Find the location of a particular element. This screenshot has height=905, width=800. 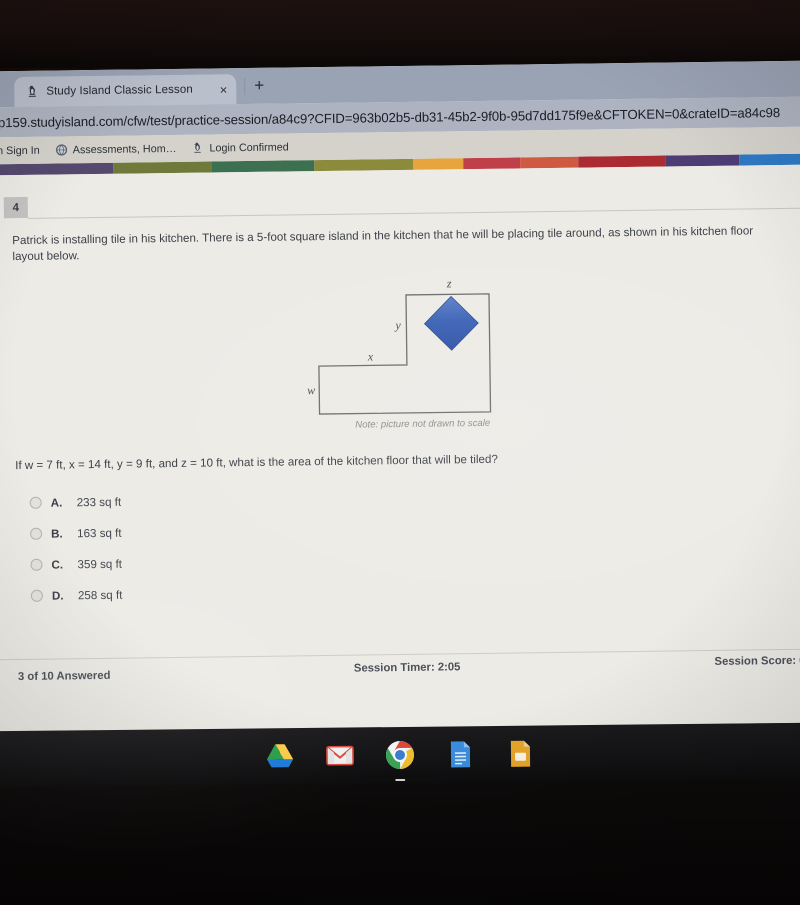

bookmark-item-sign-in: on Sign In is located at coordinates (20, 150).